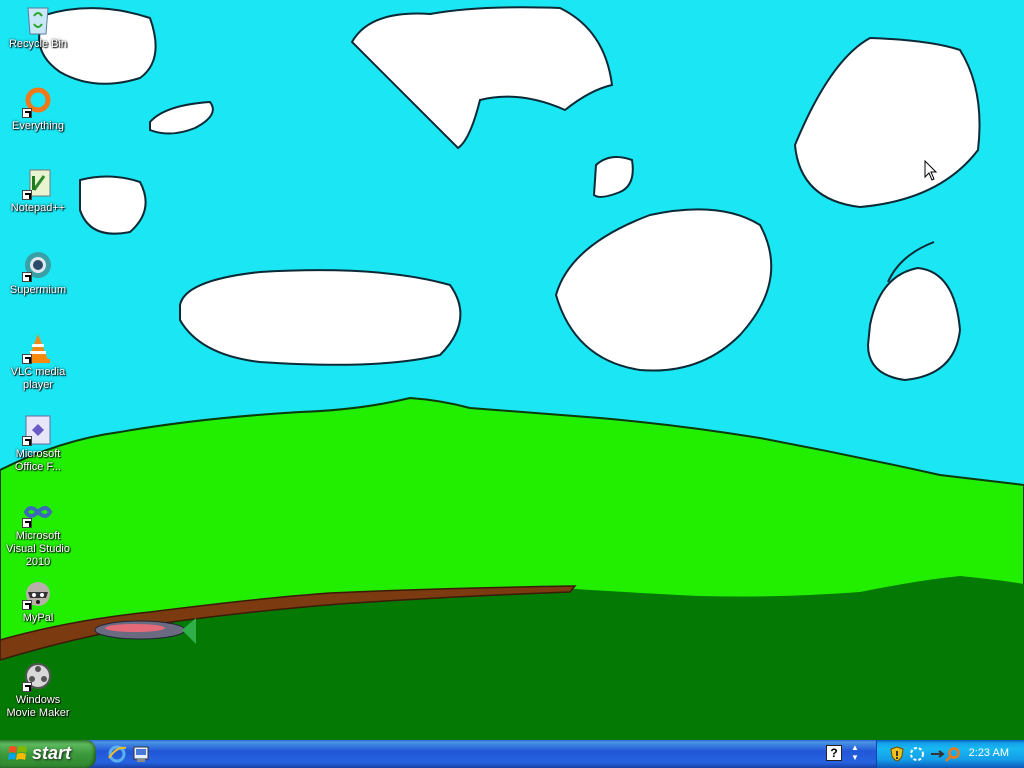 This screenshot has height=768, width=1024. I want to click on help-icon: ?, so click(834, 753).